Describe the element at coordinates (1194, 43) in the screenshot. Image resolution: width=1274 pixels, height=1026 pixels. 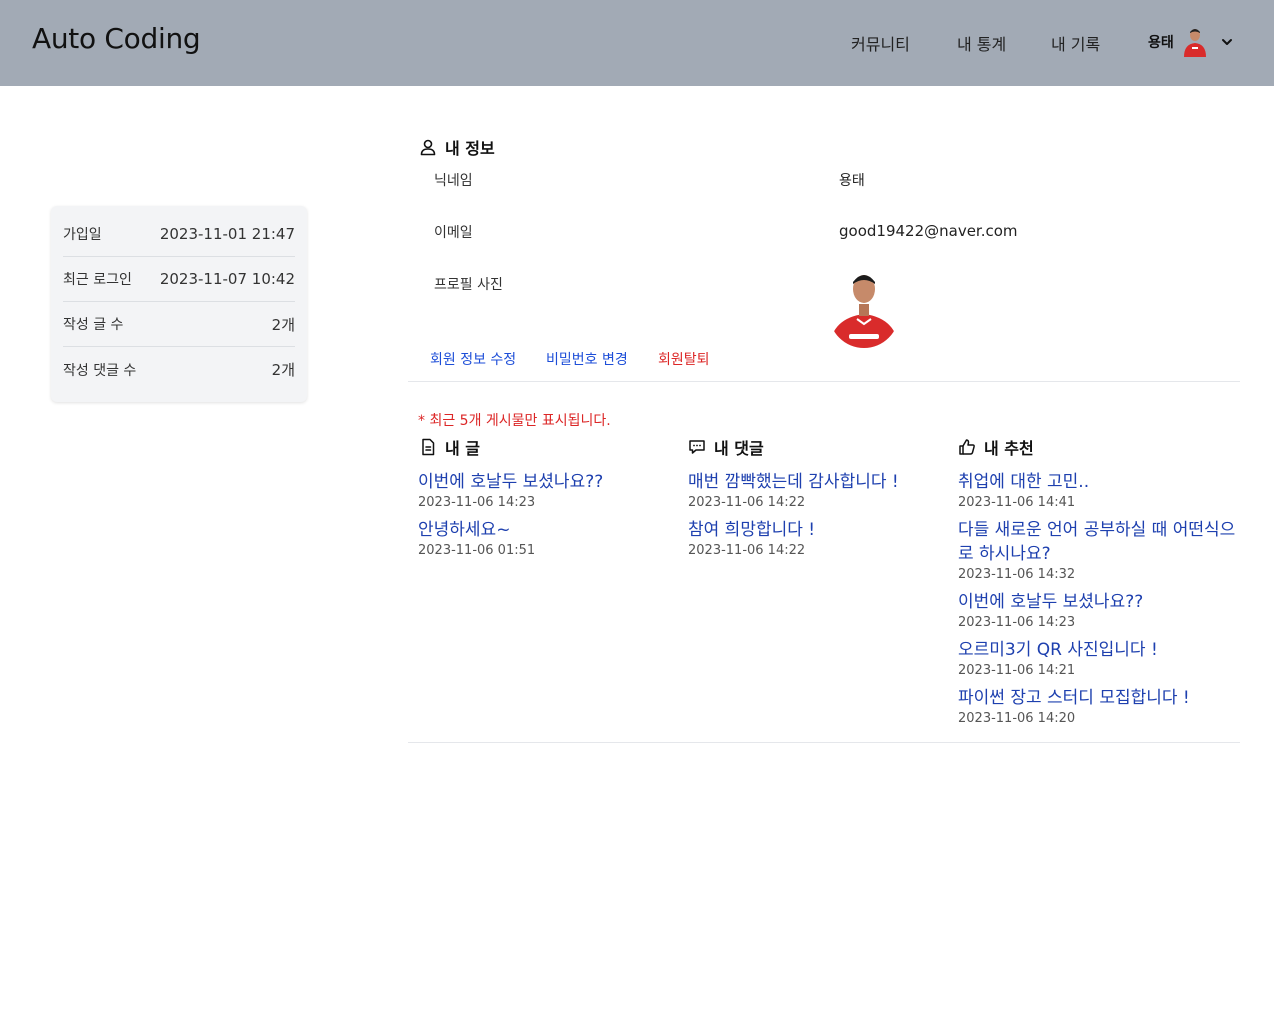
I see `user-avatar` at that location.